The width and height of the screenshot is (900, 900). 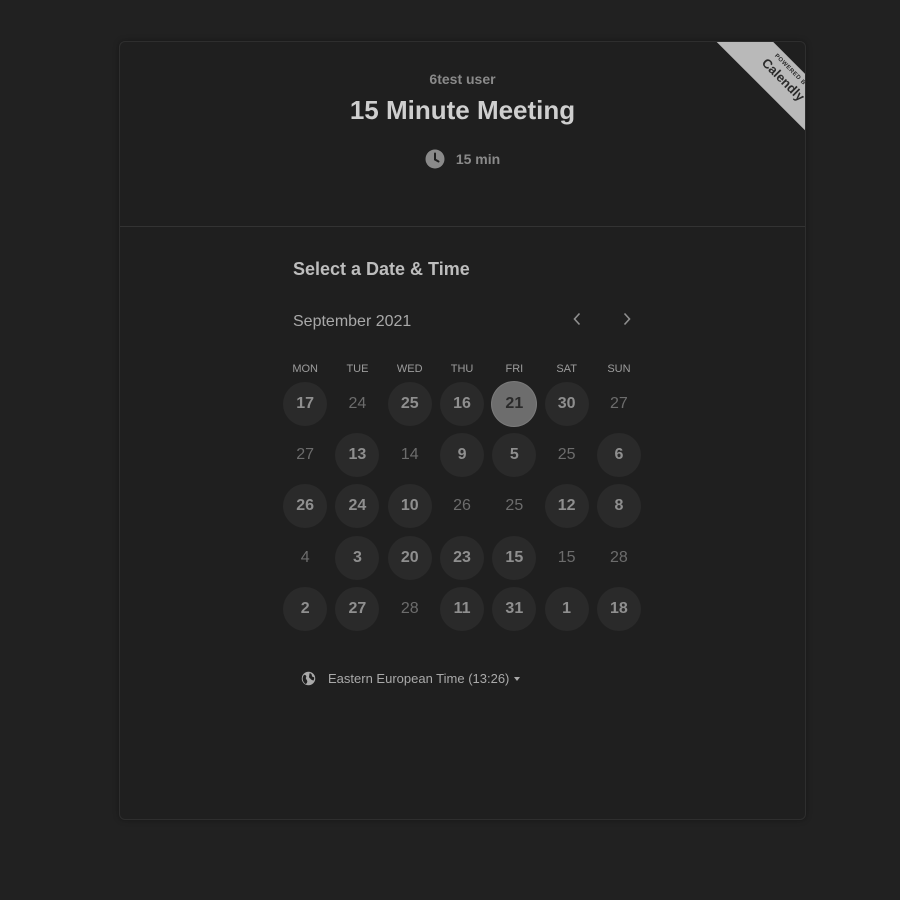 I want to click on calendar-day-cell: 21, so click(x=514, y=403).